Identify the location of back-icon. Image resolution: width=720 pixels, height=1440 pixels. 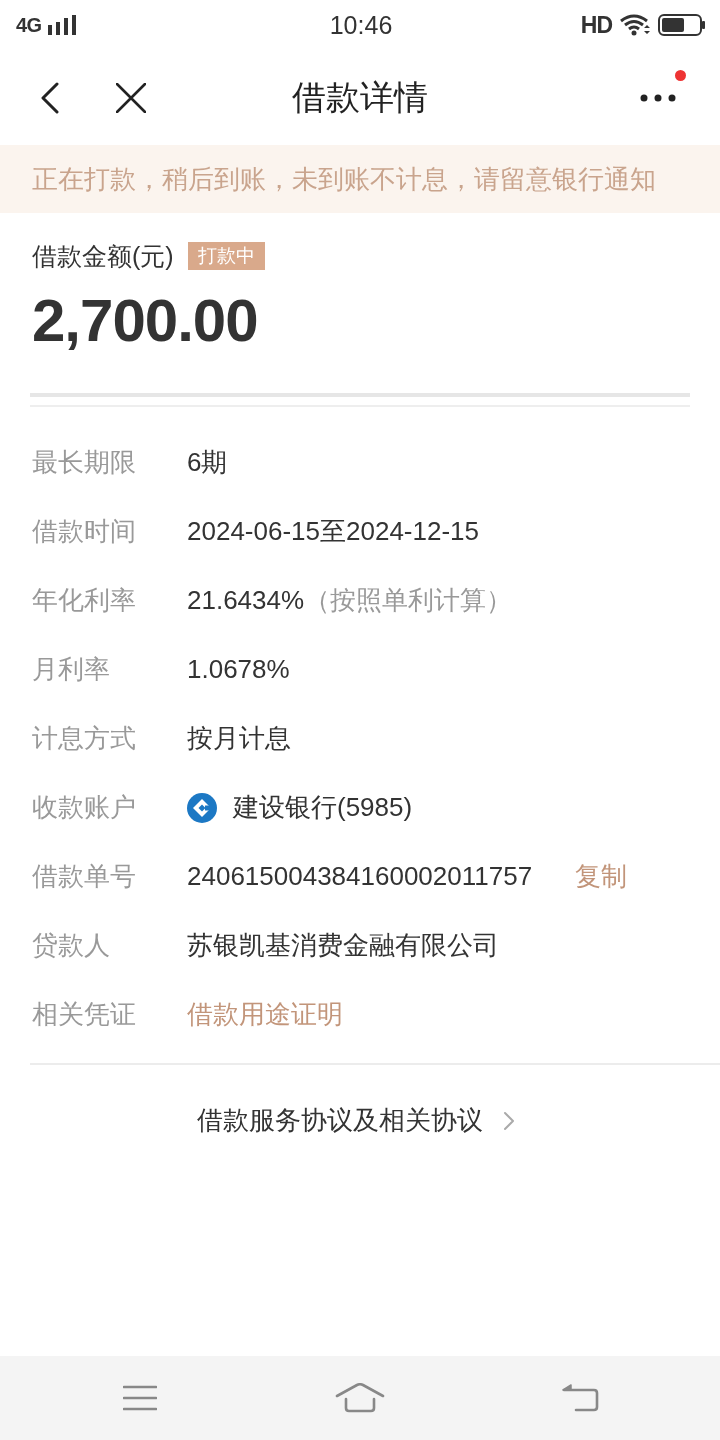
(50, 97).